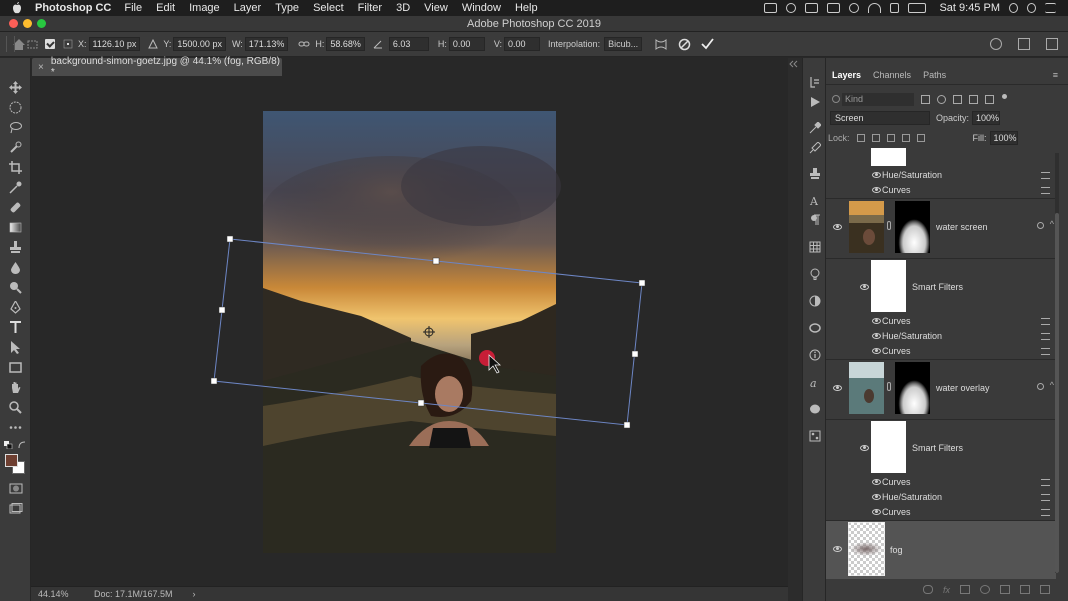 Image resolution: width=1068 pixels, height=601 pixels. I want to click on clone-stamp-tool-icon, so click(15, 247).